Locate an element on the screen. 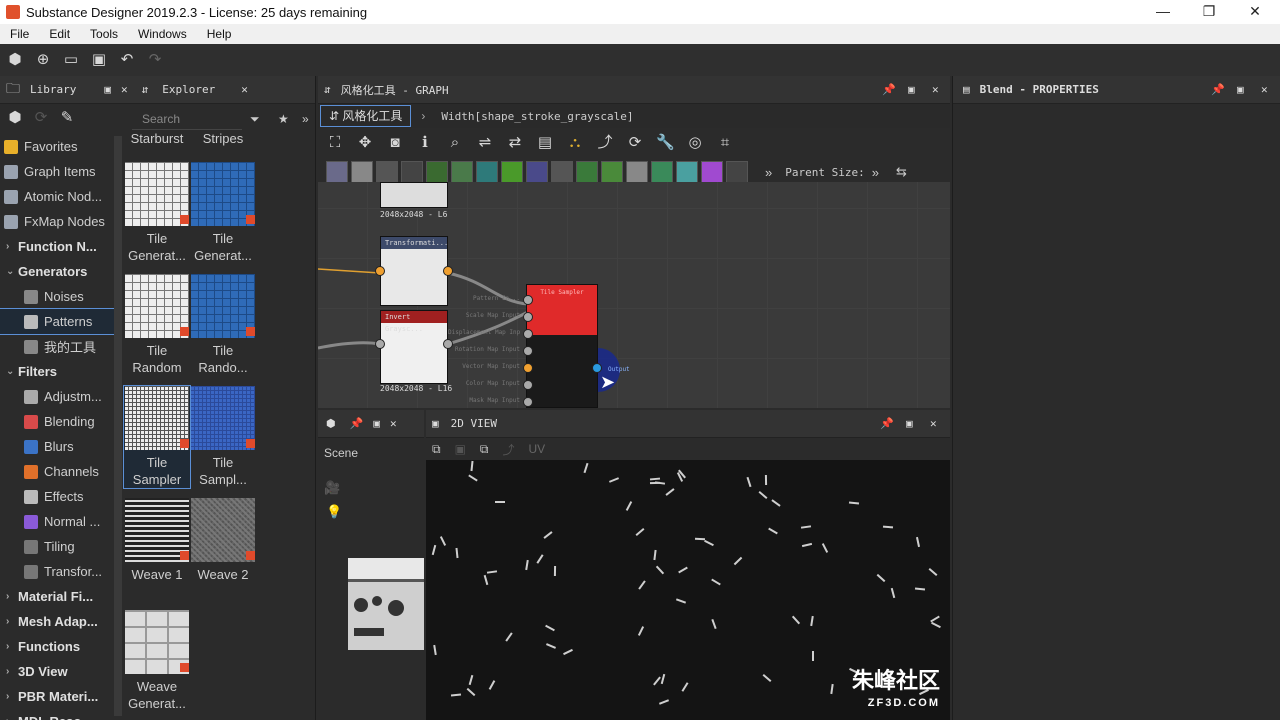 The width and height of the screenshot is (1280, 720). tree-item: Blending is located at coordinates (61, 421).